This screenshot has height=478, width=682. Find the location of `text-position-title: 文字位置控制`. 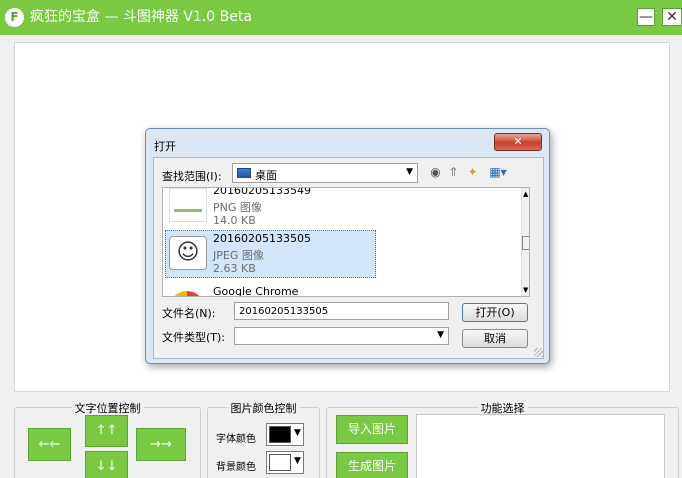

text-position-title: 文字位置控制 is located at coordinates (107, 408).